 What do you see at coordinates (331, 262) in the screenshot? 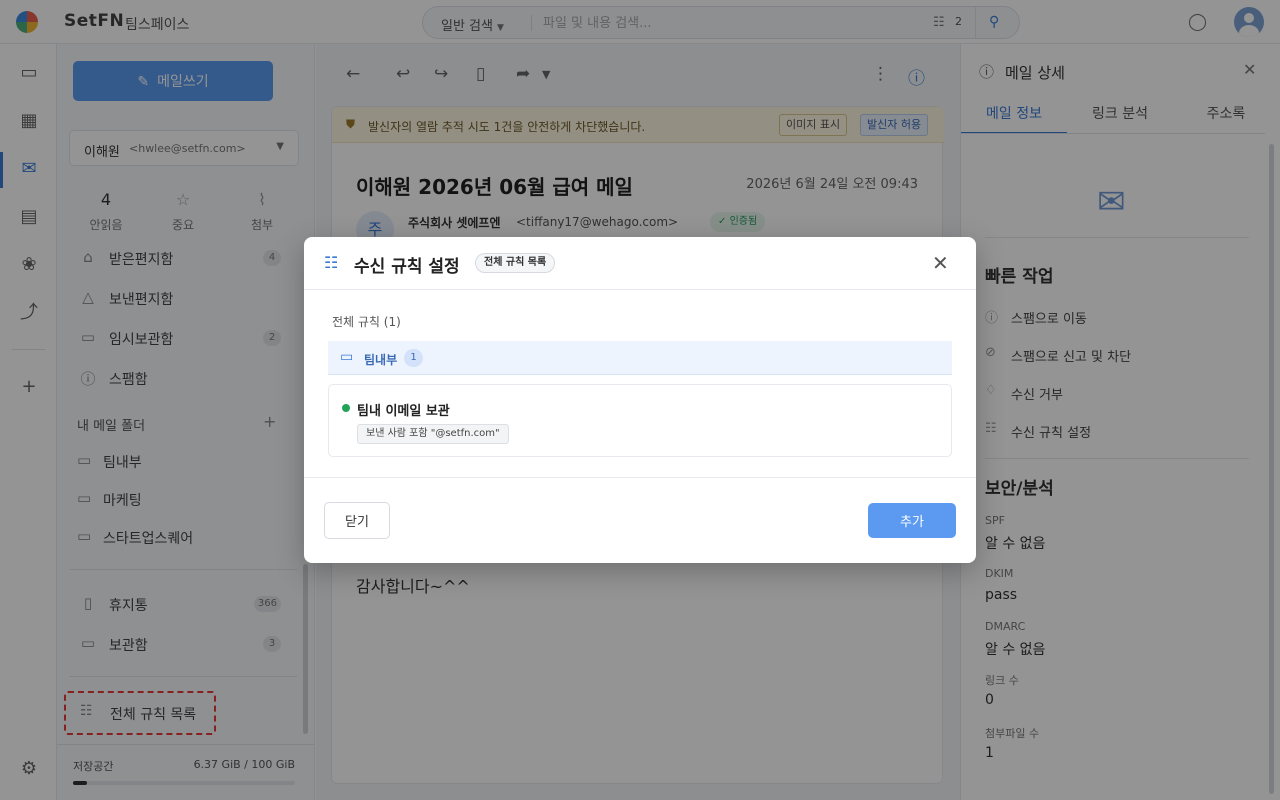
I see `sliders-icon: ☷` at bounding box center [331, 262].